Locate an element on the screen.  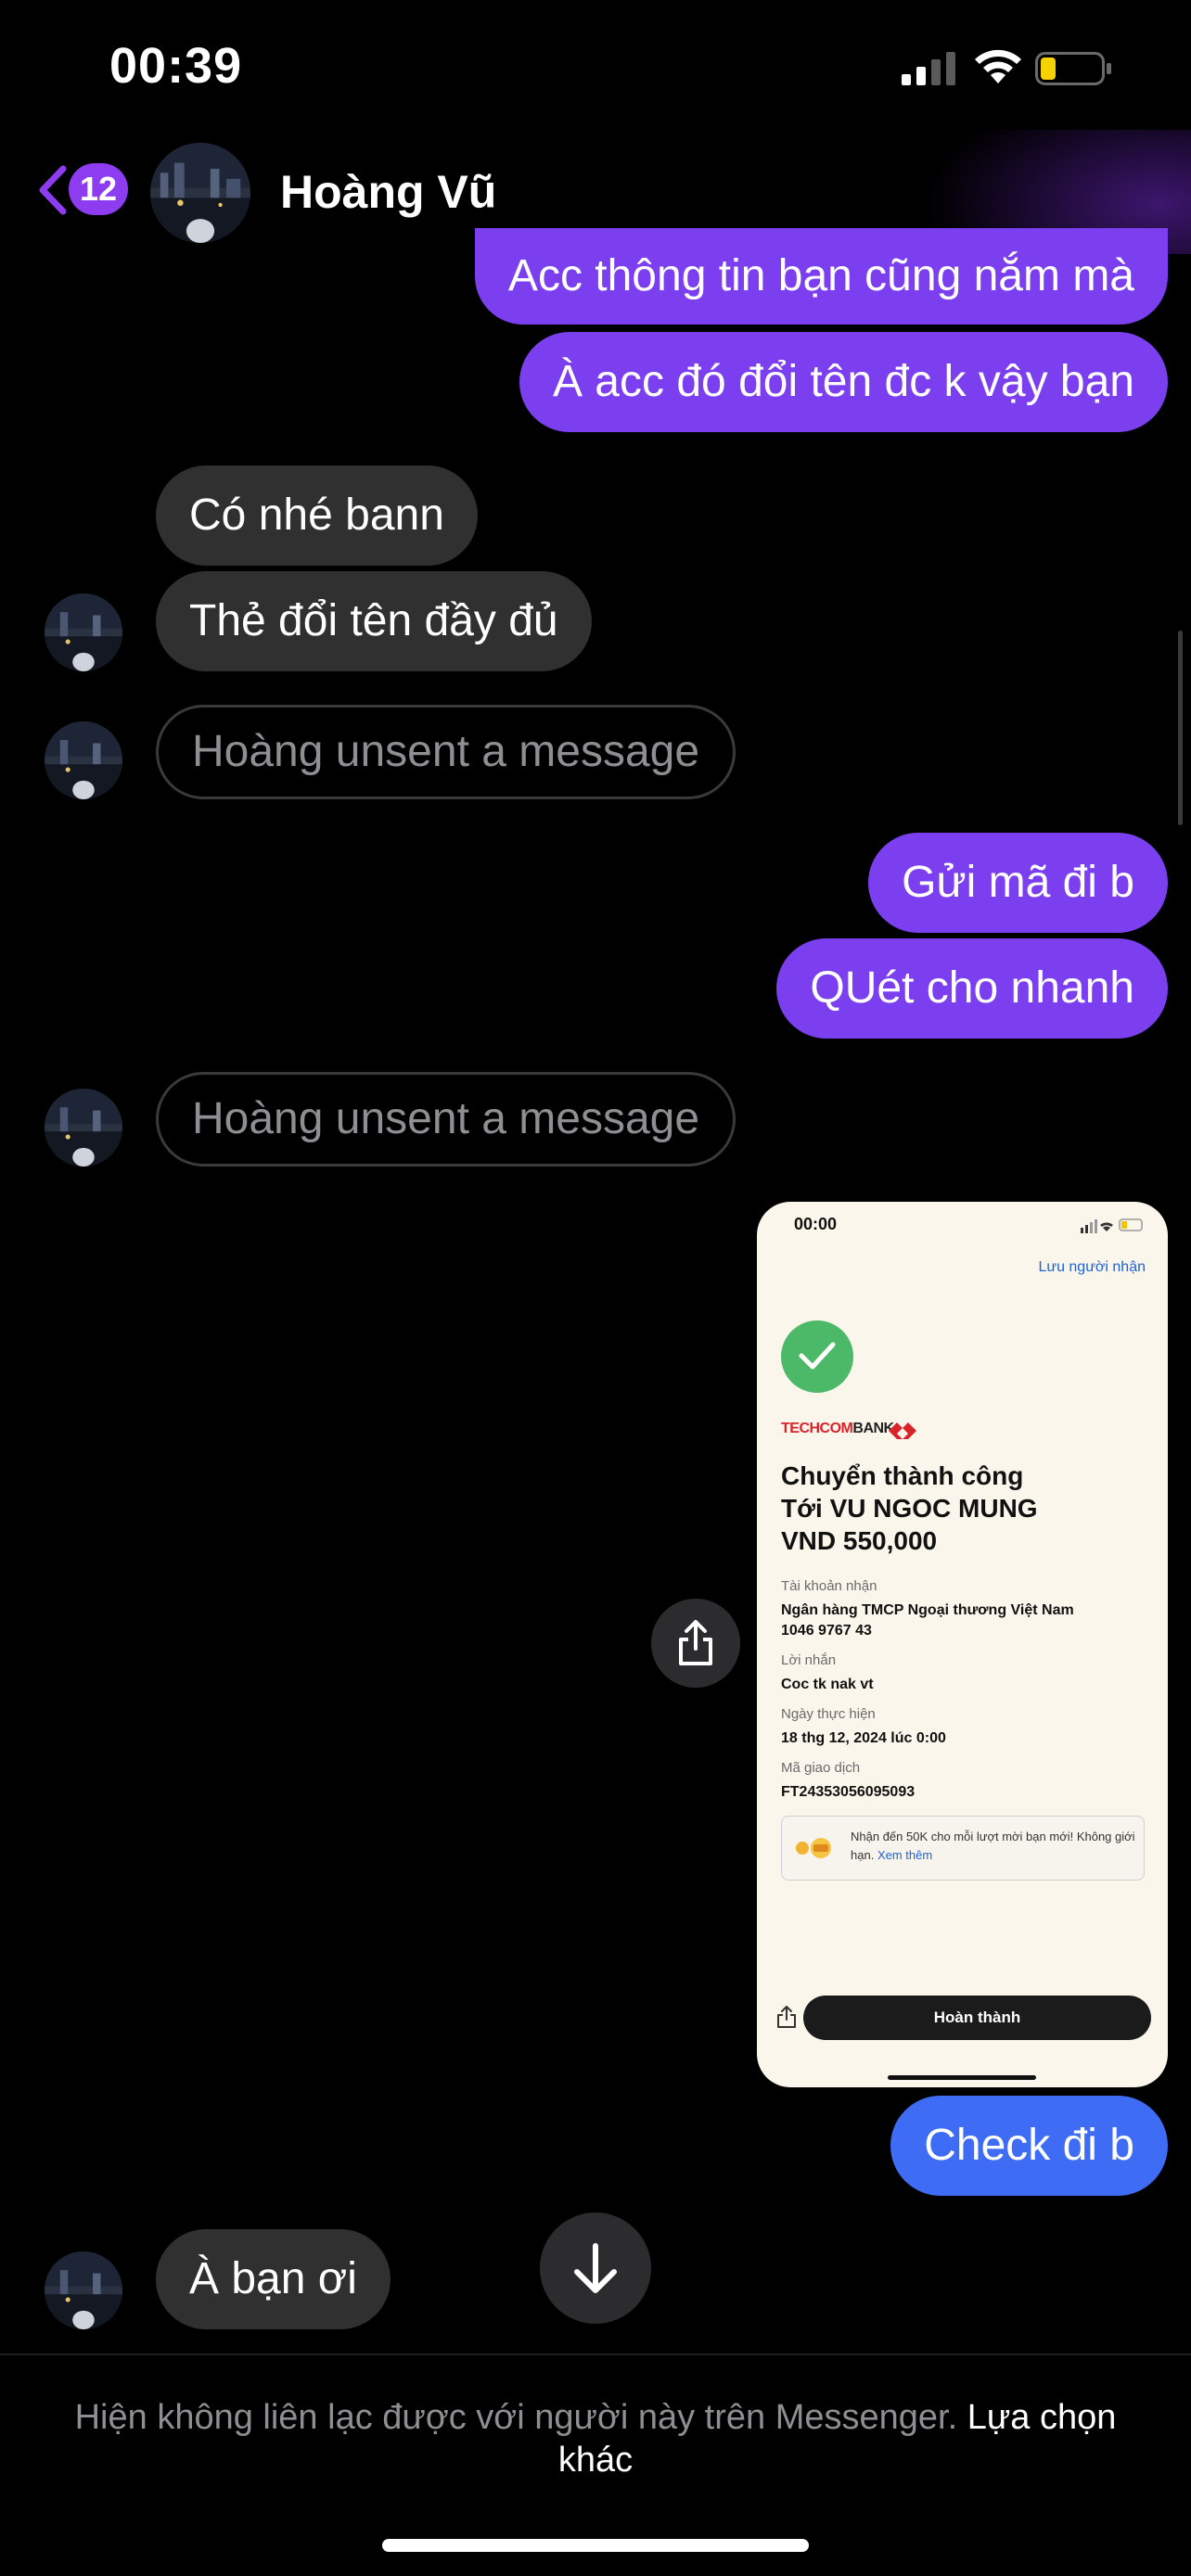
bank-logo-text: TECHCOMBANK is located at coordinates (837, 1429).